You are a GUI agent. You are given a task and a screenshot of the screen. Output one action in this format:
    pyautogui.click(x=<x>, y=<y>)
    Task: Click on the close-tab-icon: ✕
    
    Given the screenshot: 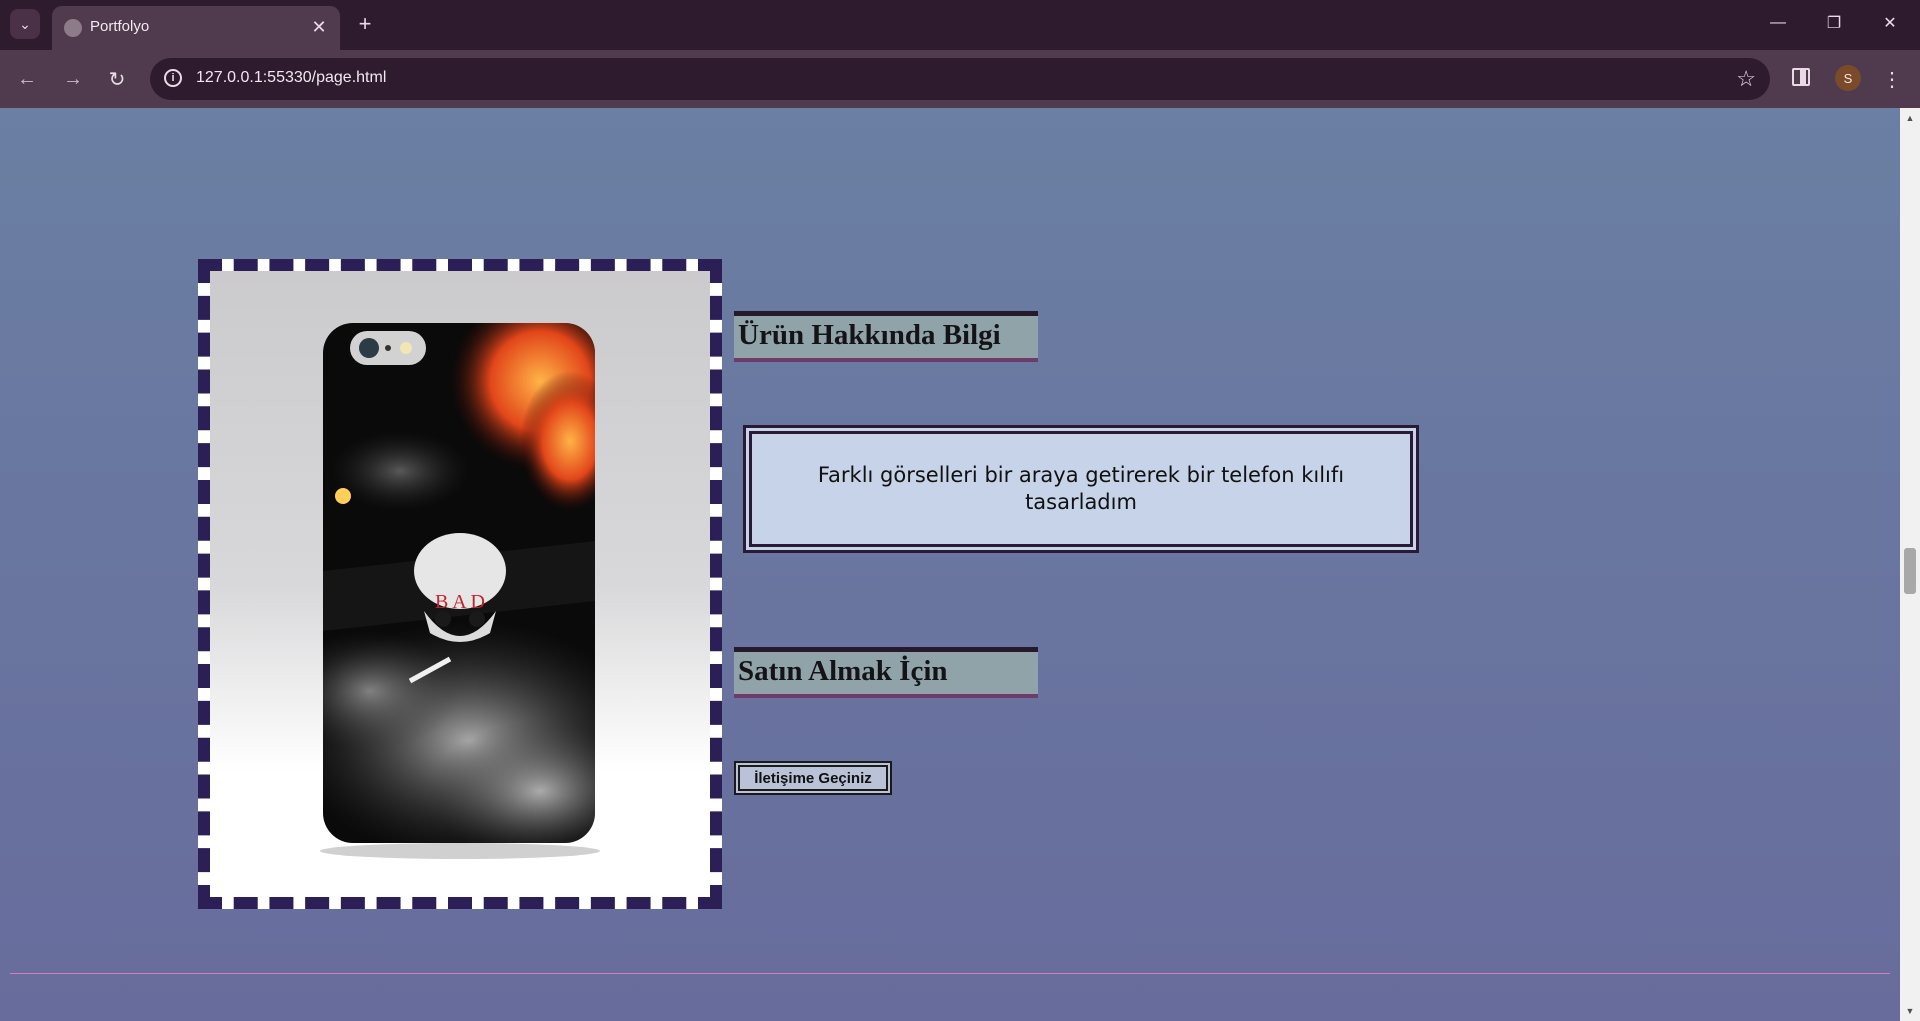 What is the action you would take?
    pyautogui.click(x=319, y=27)
    